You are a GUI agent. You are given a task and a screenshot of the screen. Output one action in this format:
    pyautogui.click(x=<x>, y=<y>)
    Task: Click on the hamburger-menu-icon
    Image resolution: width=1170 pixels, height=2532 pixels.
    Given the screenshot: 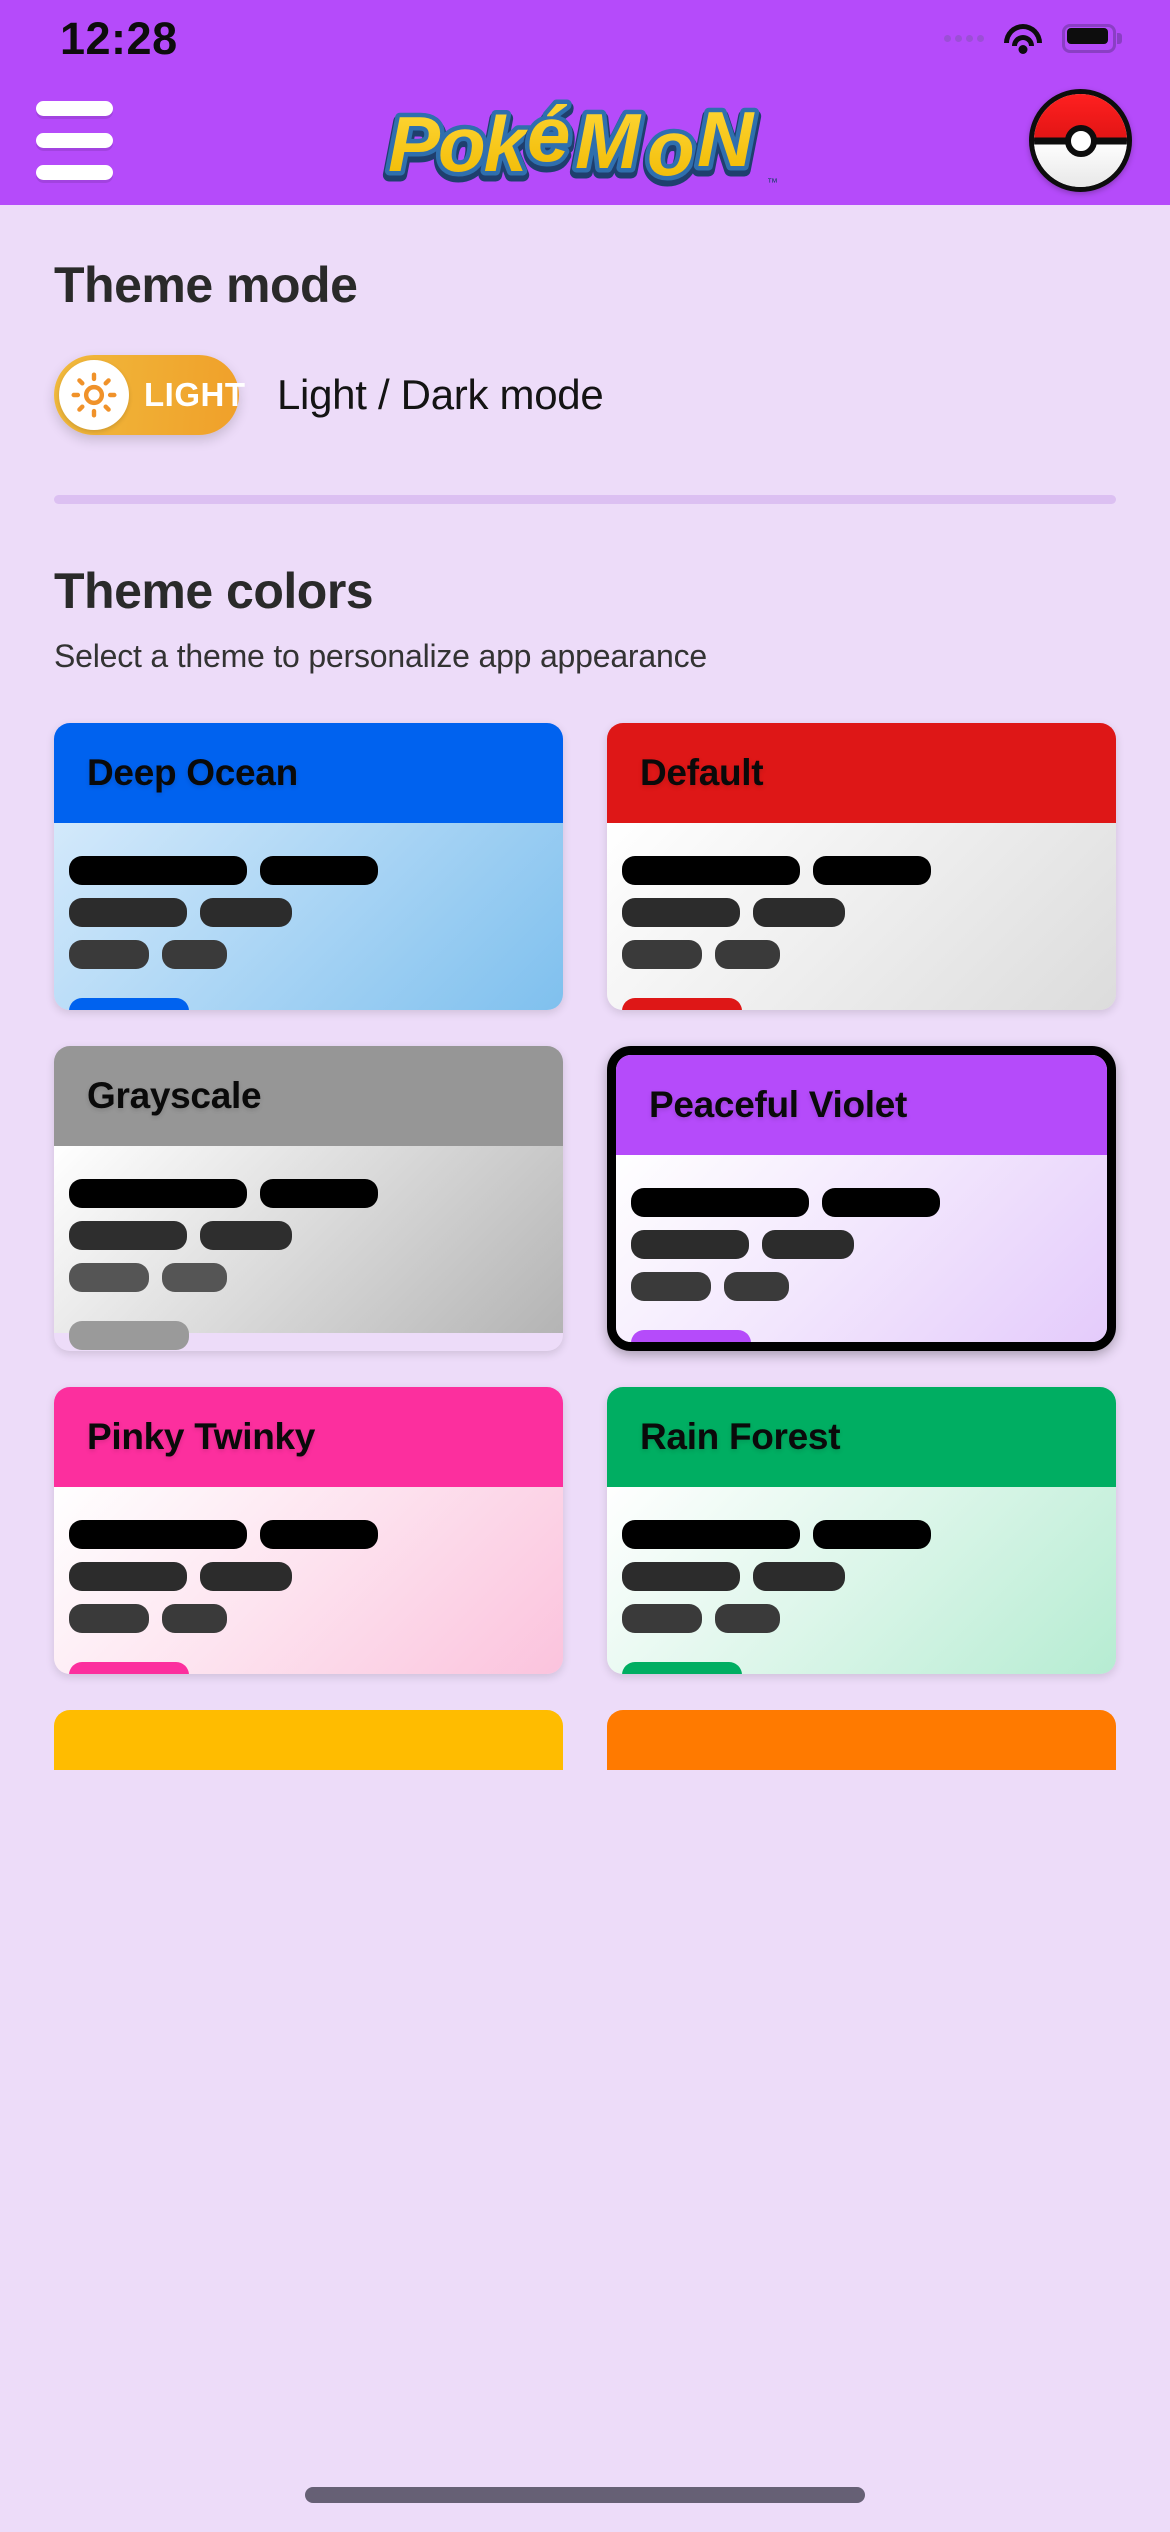 What is the action you would take?
    pyautogui.click(x=74, y=141)
    